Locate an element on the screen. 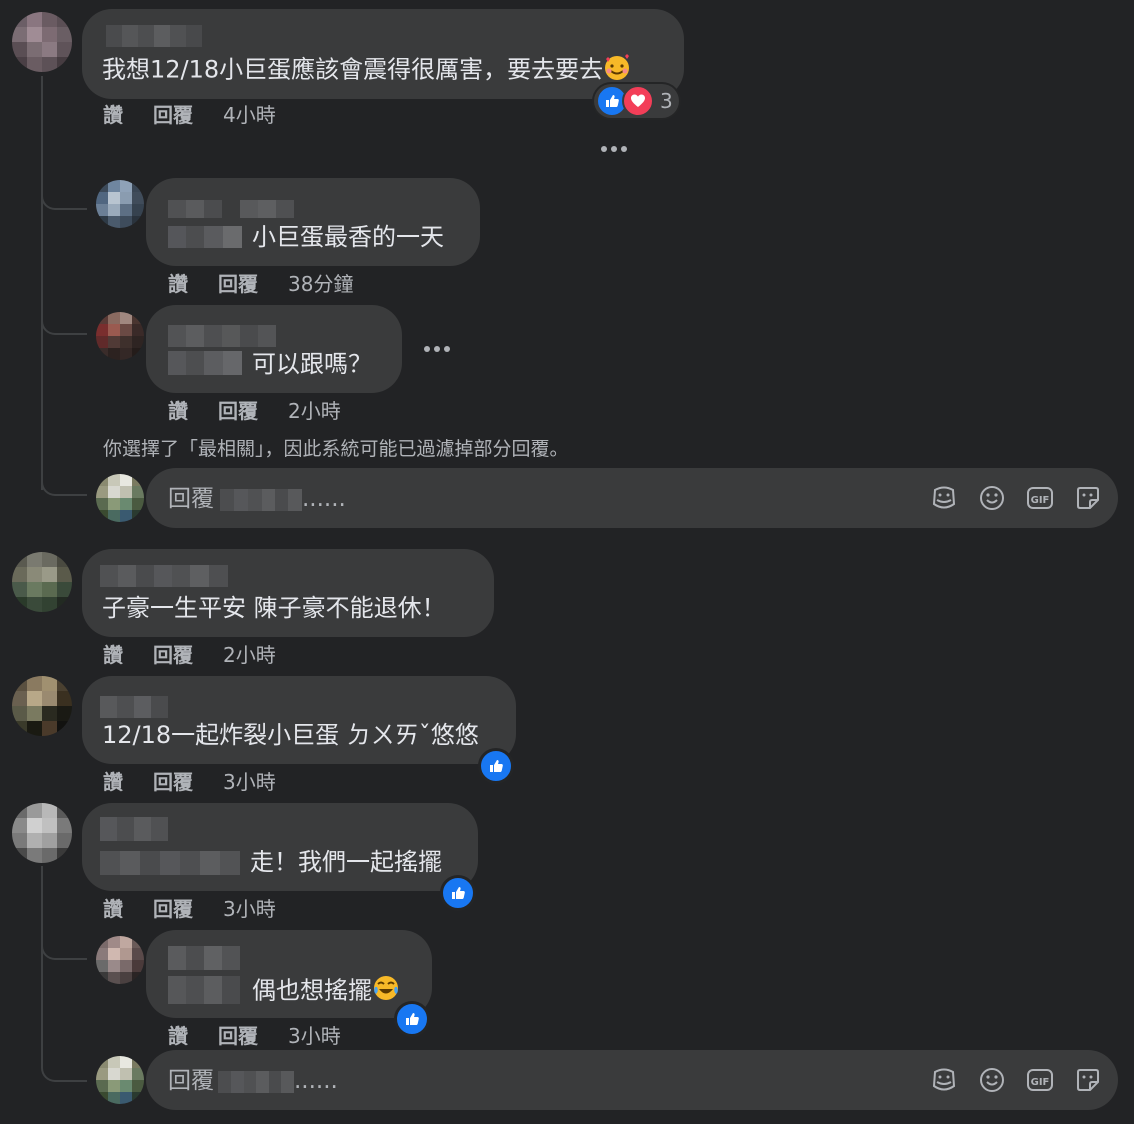 The height and width of the screenshot is (1124, 1134). comment-text: 走！我們一起搖擺 is located at coordinates (346, 862).